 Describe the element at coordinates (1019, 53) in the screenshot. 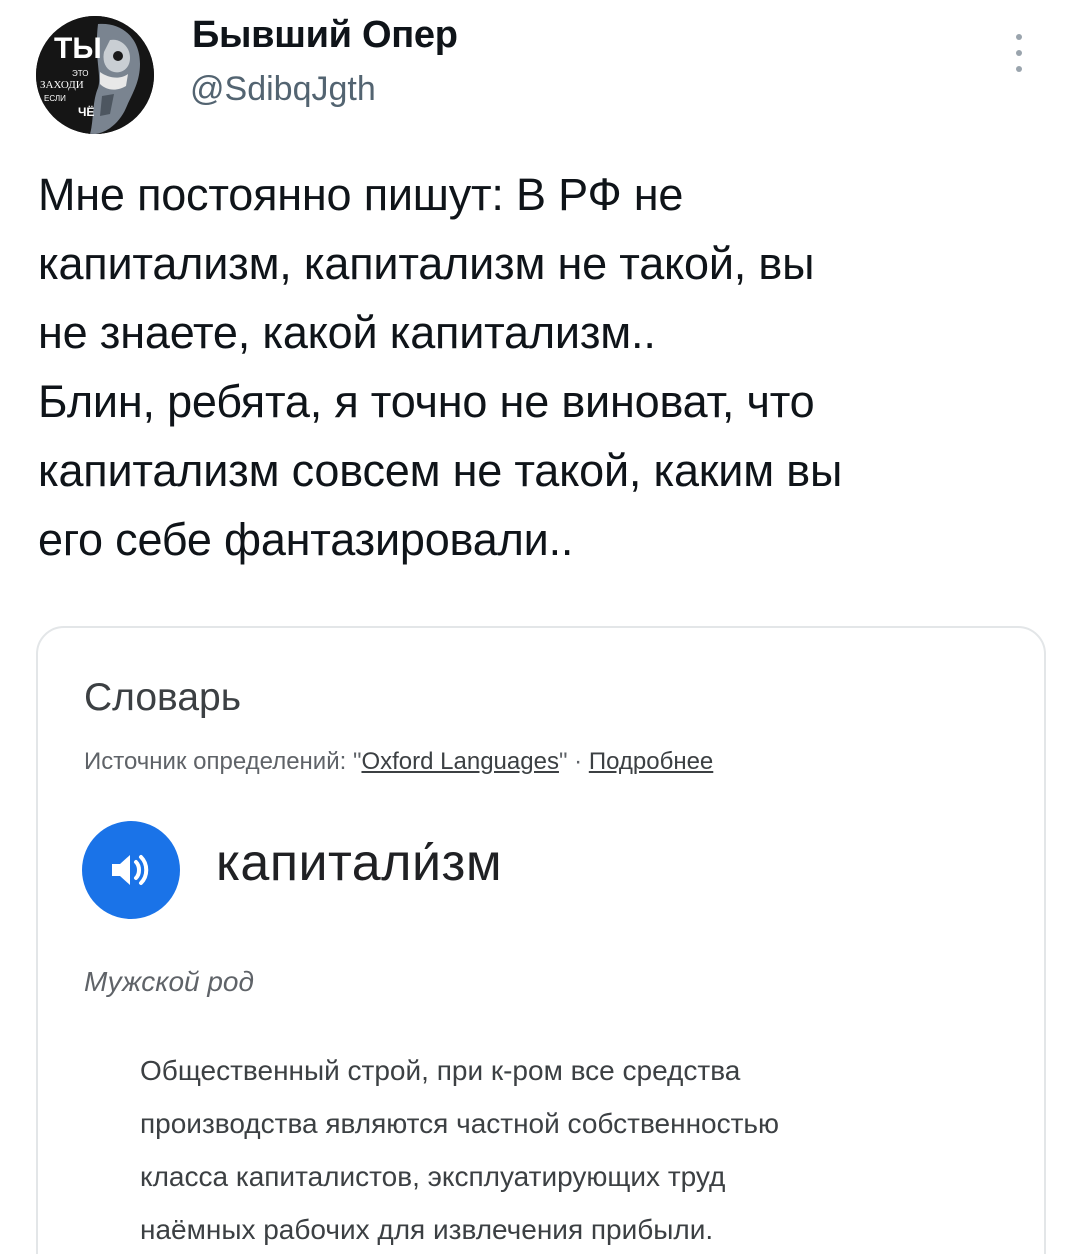

I see `more-vertical-icon` at that location.